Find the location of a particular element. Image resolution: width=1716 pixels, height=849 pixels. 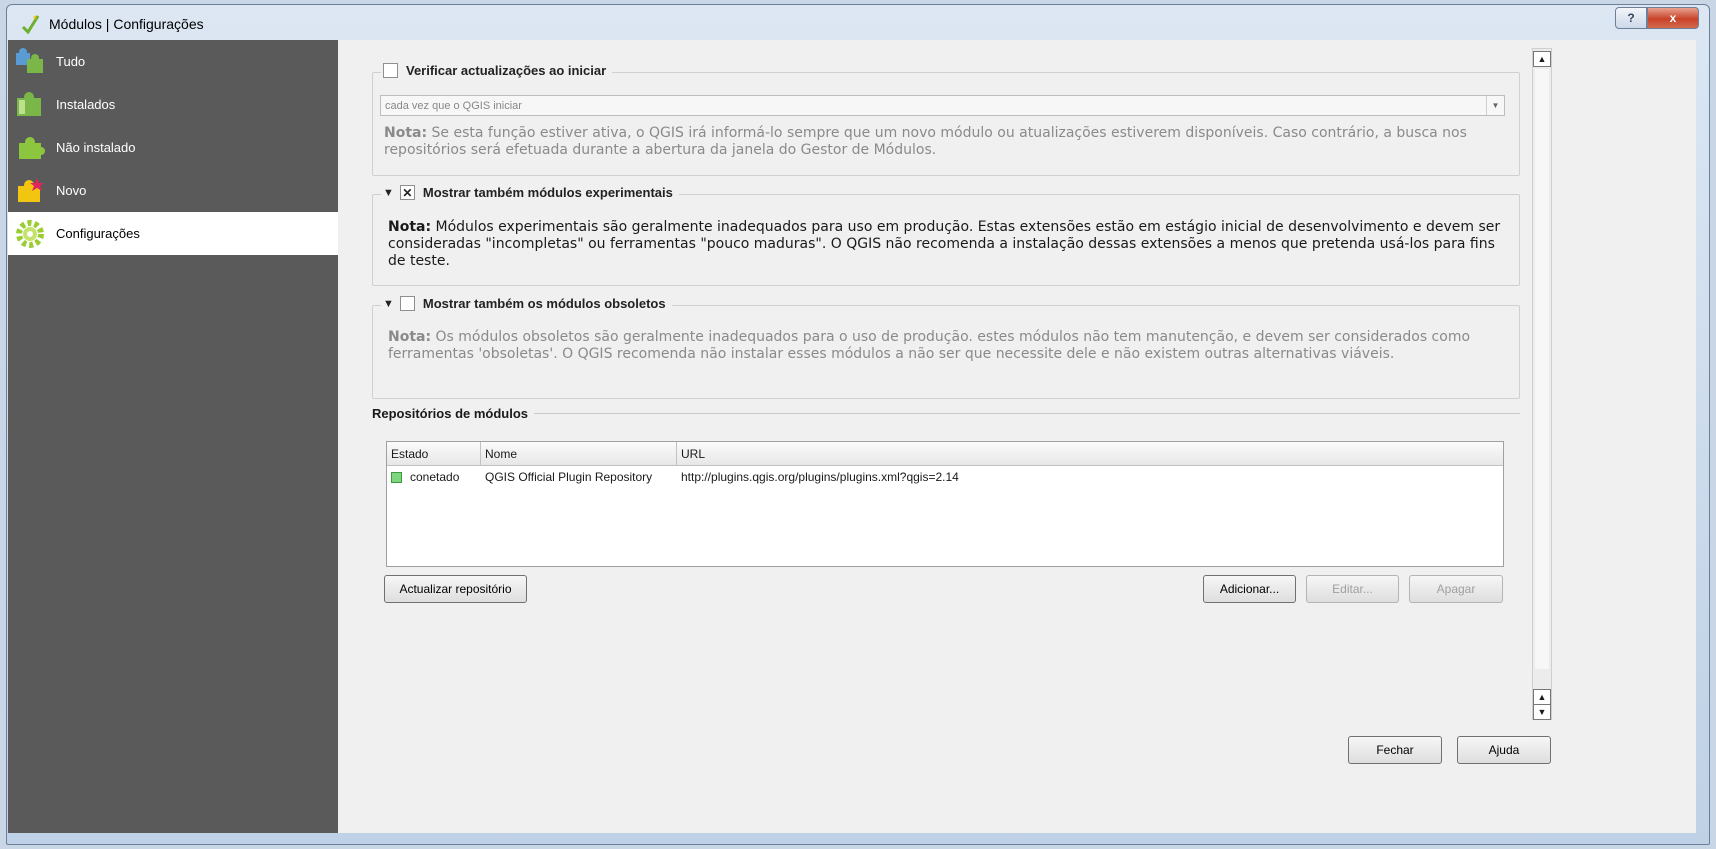

delete-repository-button: Apagar is located at coordinates (1456, 589).